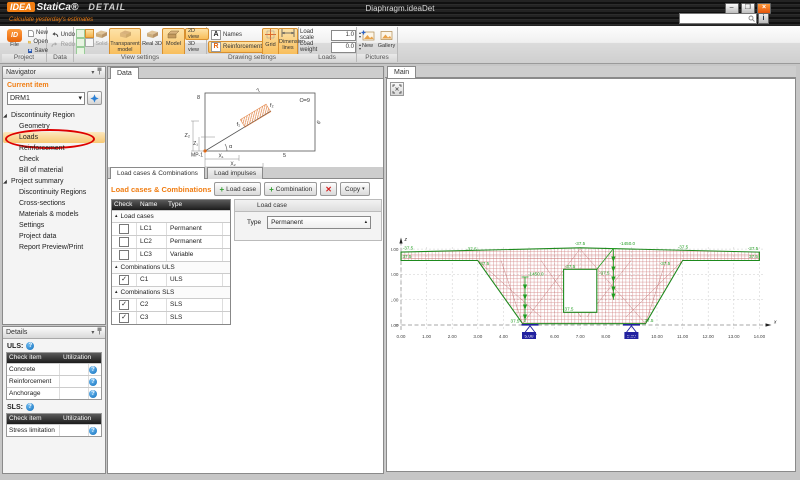  I want to click on details-collapse-icon: ▾, so click(92, 333).